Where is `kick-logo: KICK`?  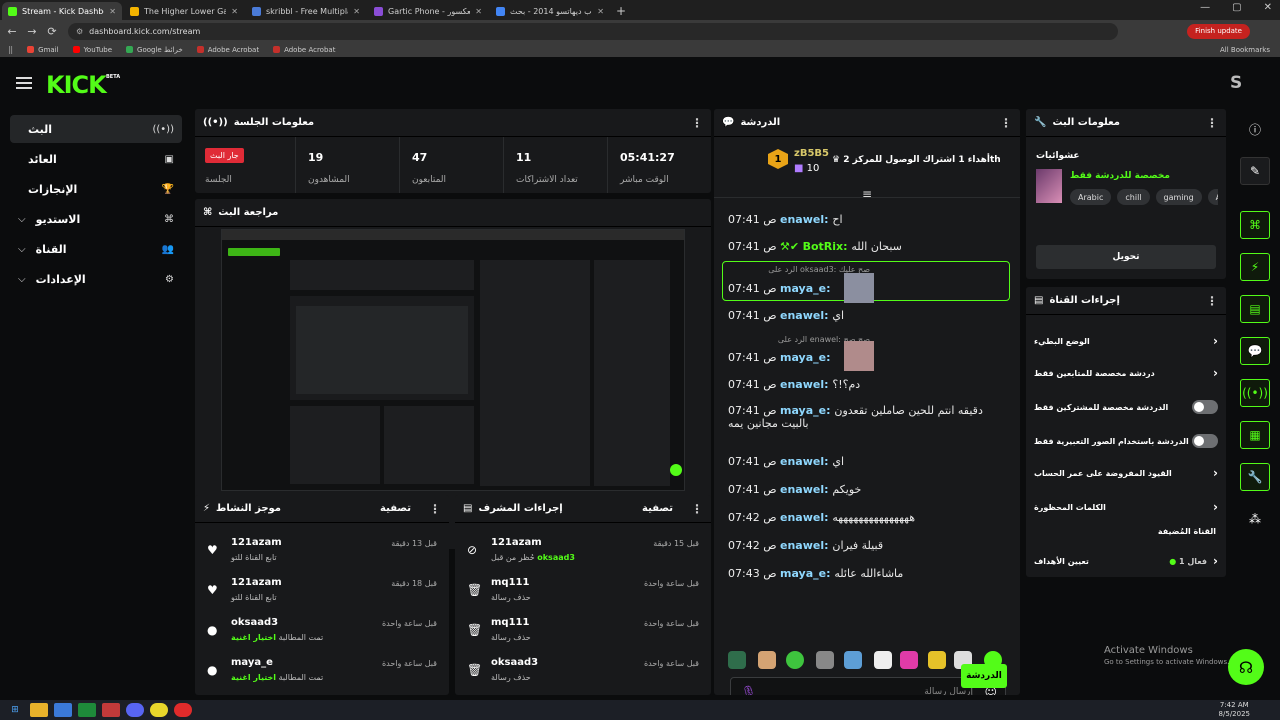 kick-logo: KICK is located at coordinates (76, 85).